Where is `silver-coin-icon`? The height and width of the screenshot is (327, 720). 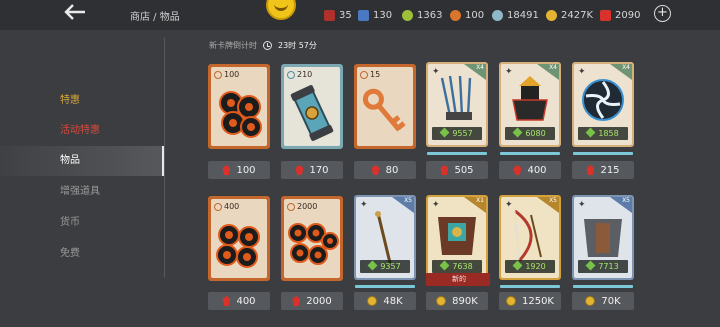
silver-coin-icon is located at coordinates (497, 15).